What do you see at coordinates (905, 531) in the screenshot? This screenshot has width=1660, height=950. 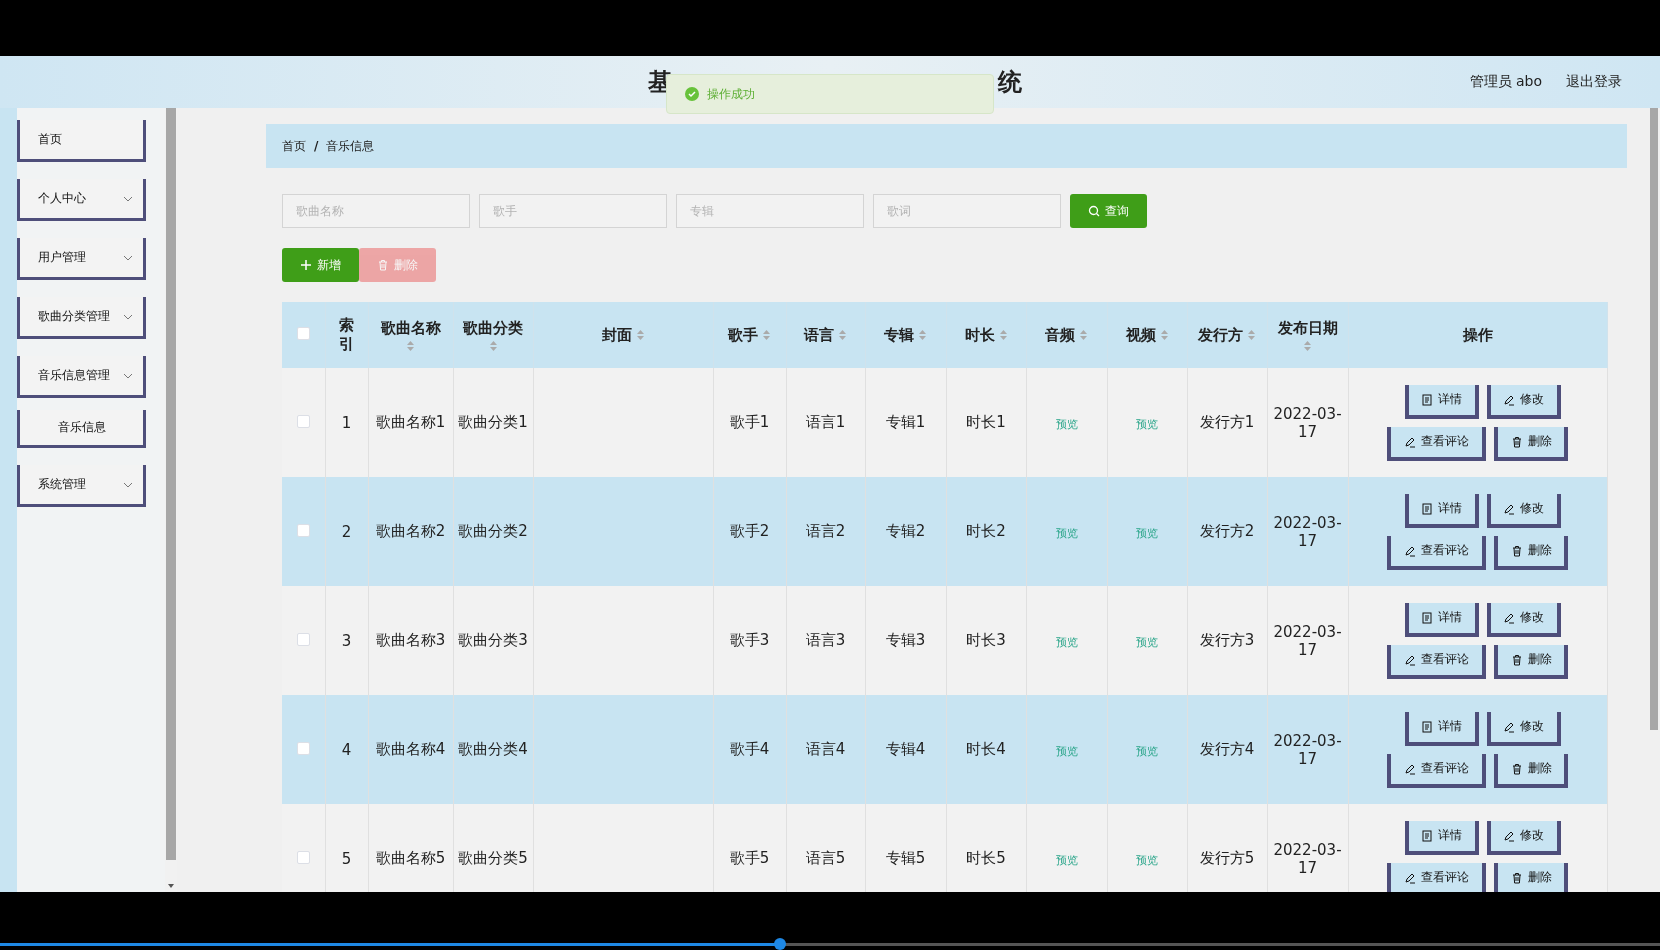 I see `table-cell: 专辑2` at bounding box center [905, 531].